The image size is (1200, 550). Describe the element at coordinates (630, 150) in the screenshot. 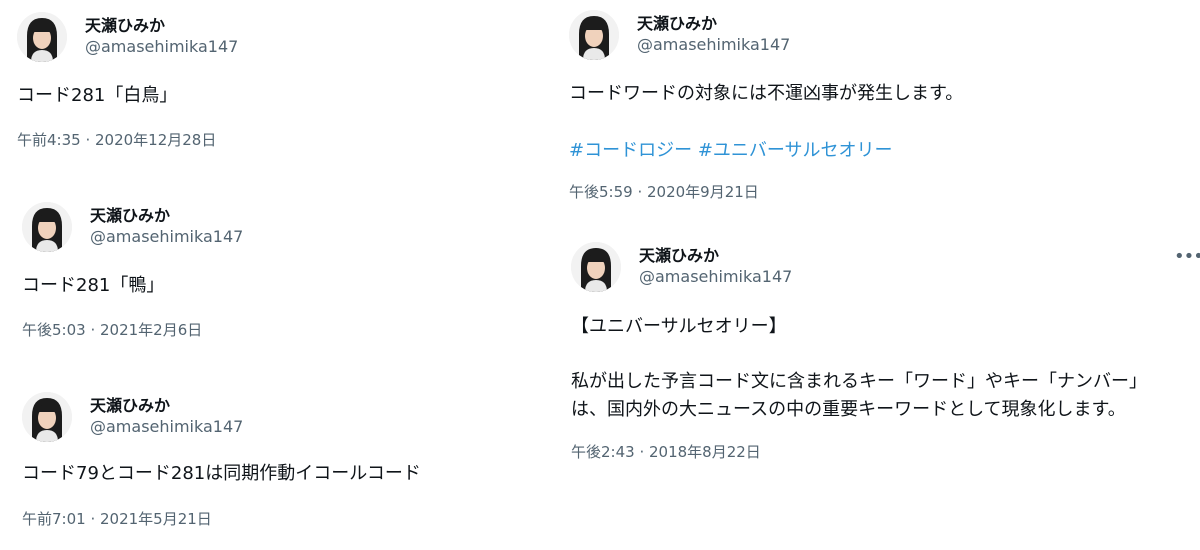

I see `hashtag-link: #コードロジー` at that location.